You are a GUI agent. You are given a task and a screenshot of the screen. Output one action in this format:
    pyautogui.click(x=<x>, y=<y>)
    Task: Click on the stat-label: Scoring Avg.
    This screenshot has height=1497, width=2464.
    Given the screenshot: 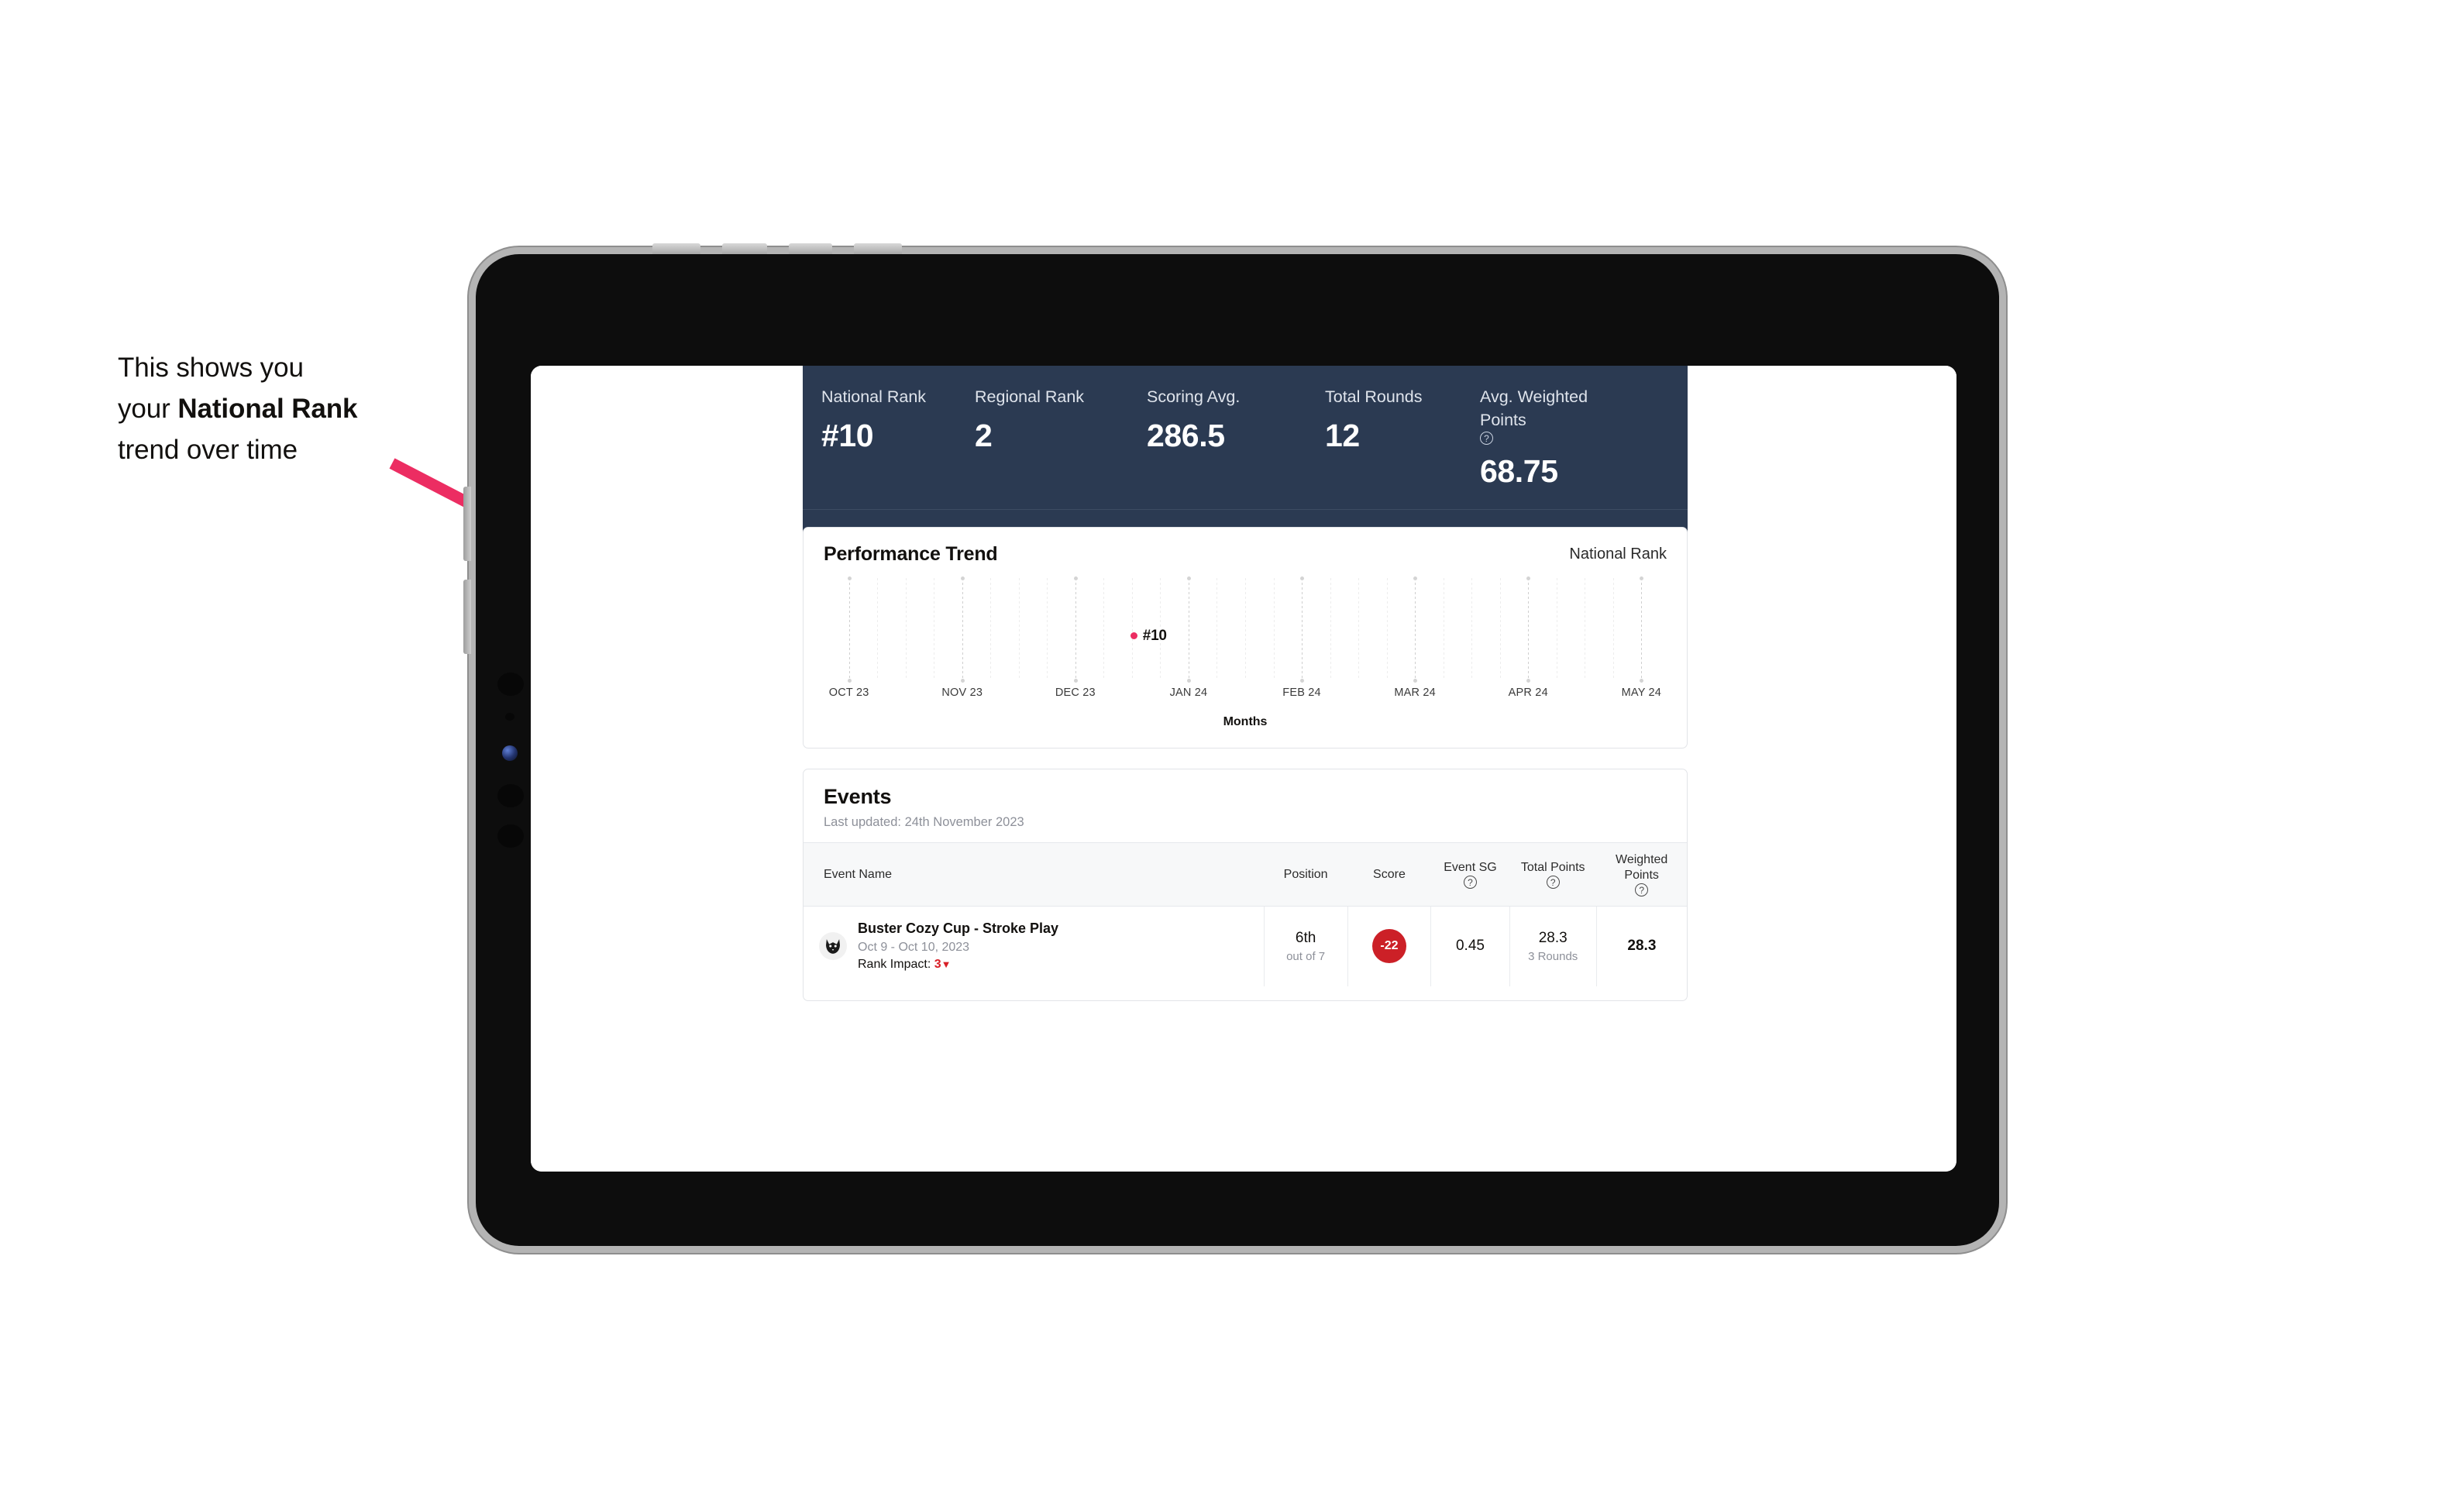 What is the action you would take?
    pyautogui.click(x=1212, y=398)
    